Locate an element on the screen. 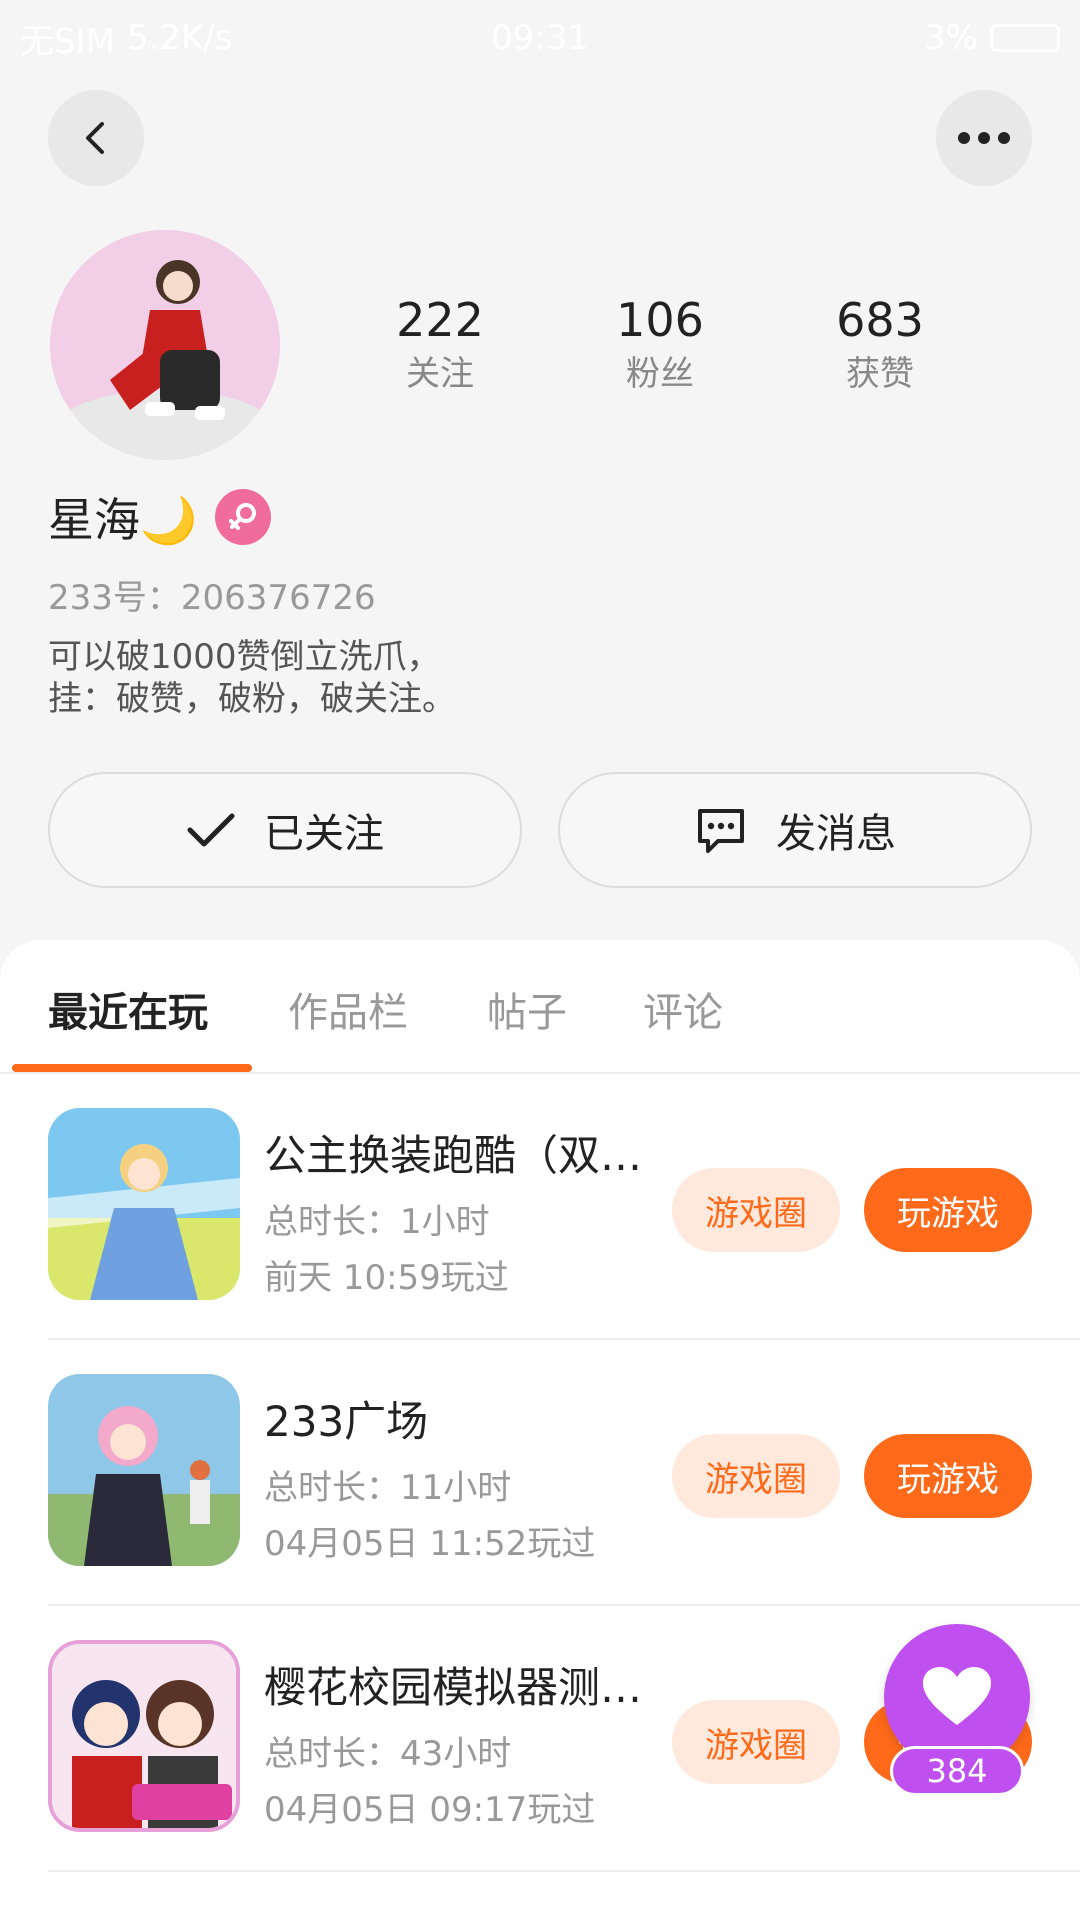  avatar-character-icon is located at coordinates (165, 345).